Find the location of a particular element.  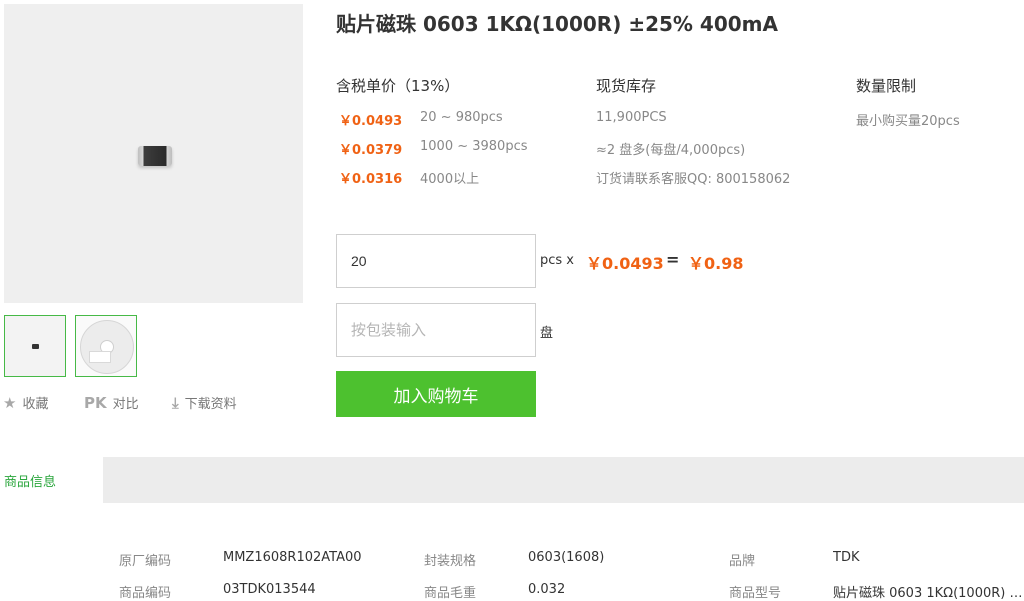

spec-value: 0.032 is located at coordinates (547, 589).